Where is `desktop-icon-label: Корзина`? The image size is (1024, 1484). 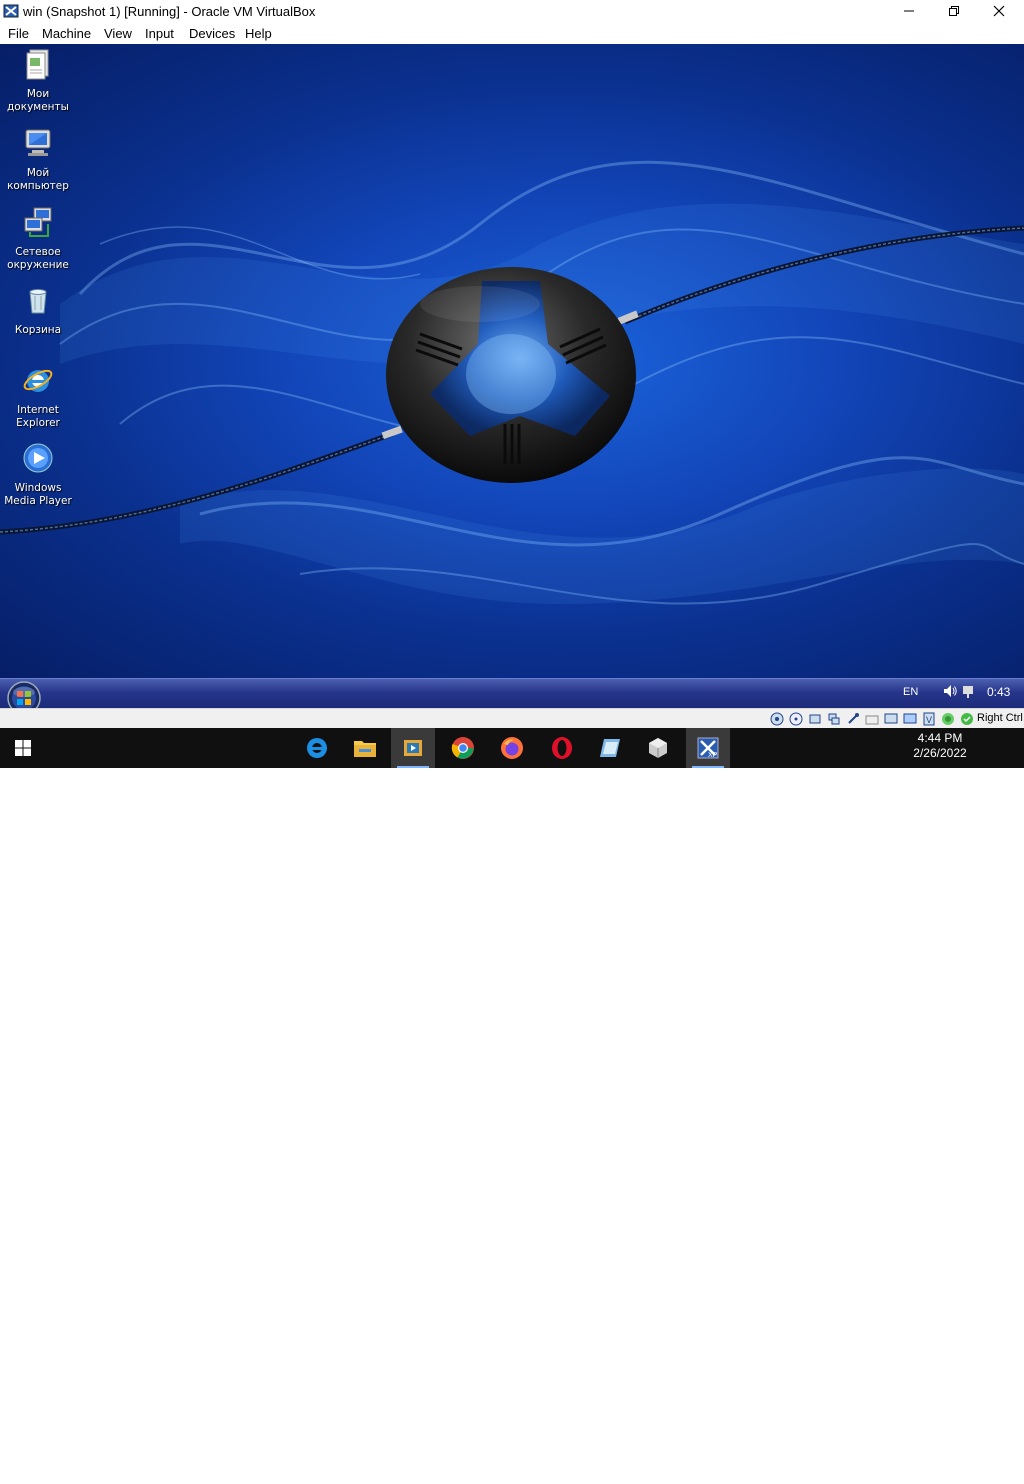 desktop-icon-label: Корзина is located at coordinates (38, 330).